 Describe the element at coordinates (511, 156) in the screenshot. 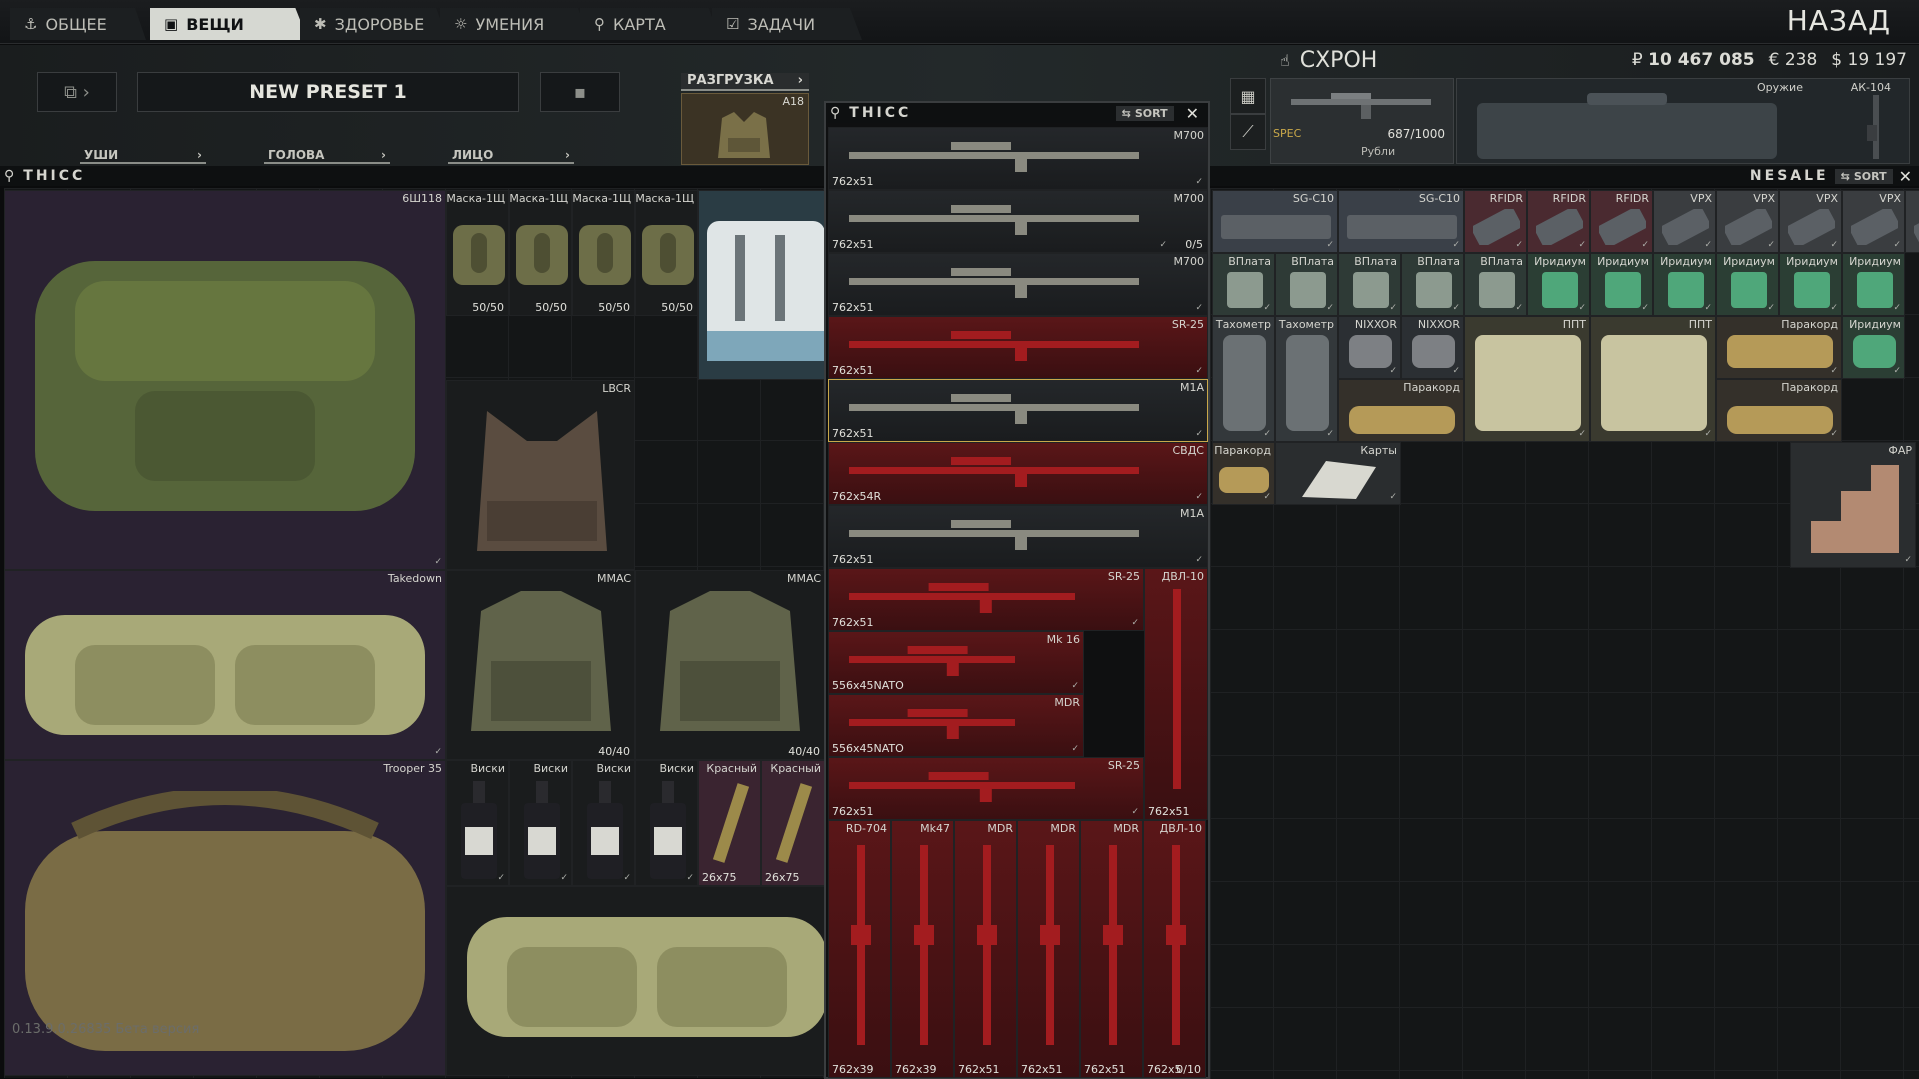

I see `slot-face: ЛИЦО ›` at that location.